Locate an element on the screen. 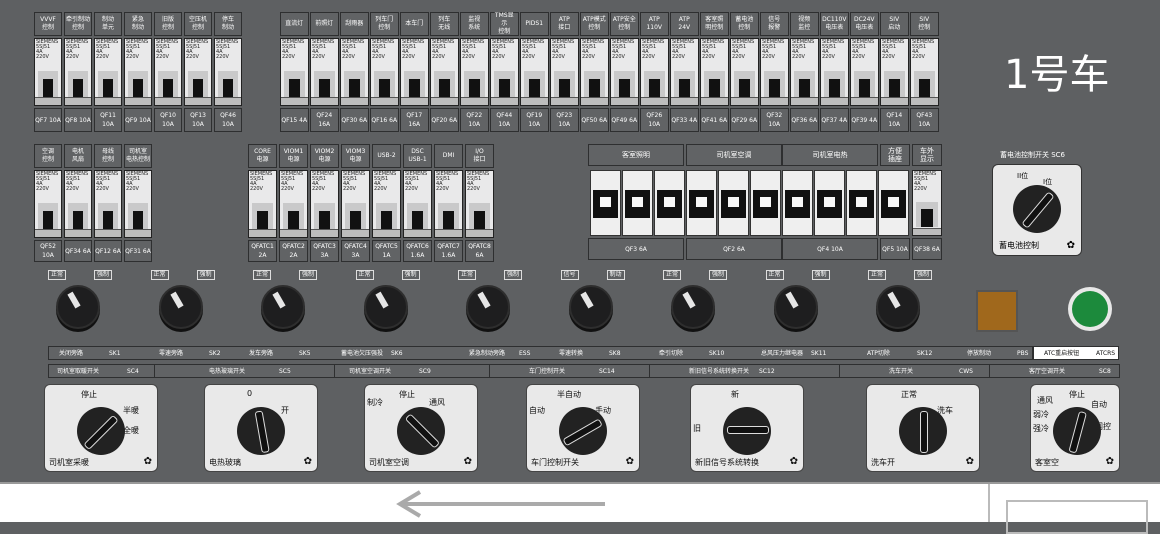 Image resolution: width=1160 pixels, height=534 pixels. rotary-switch: 旧 新新旧信号系统转换 ✿ is located at coordinates (747, 428).